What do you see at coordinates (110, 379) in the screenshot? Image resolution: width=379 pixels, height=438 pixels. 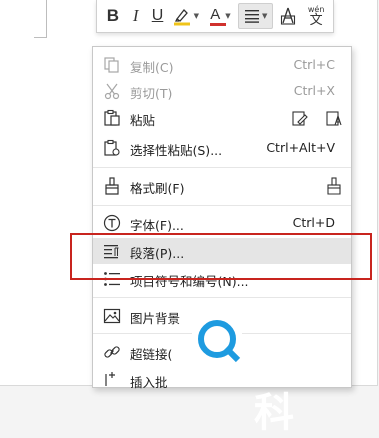 I see `insert-comment-icon` at bounding box center [110, 379].